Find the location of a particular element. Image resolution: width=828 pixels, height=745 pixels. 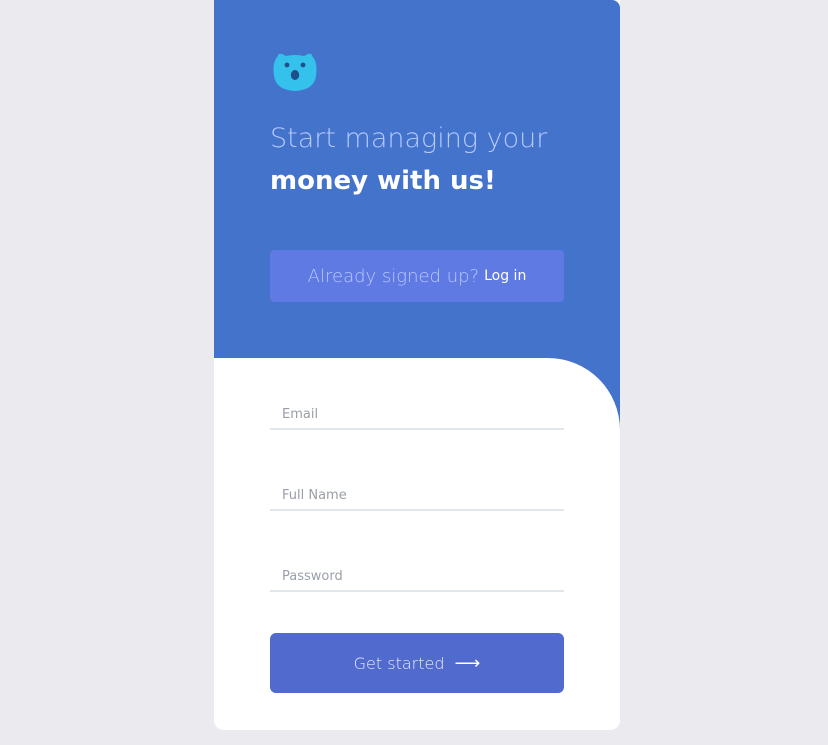

login-link: Log in is located at coordinates (505, 276).